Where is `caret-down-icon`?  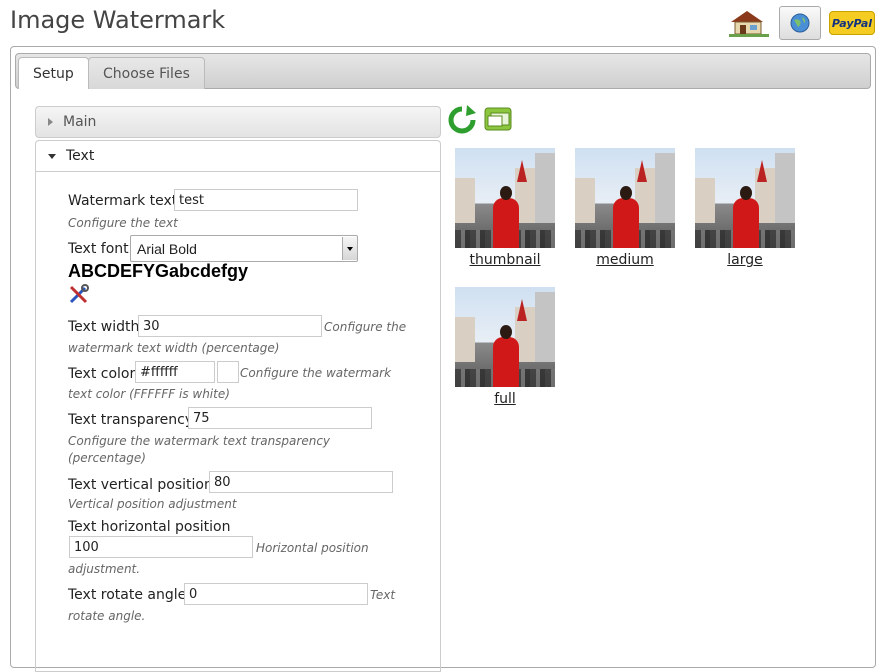
caret-down-icon is located at coordinates (52, 156).